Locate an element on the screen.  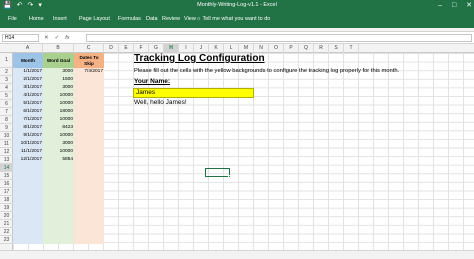
tab-data: Data is located at coordinates (152, 19).